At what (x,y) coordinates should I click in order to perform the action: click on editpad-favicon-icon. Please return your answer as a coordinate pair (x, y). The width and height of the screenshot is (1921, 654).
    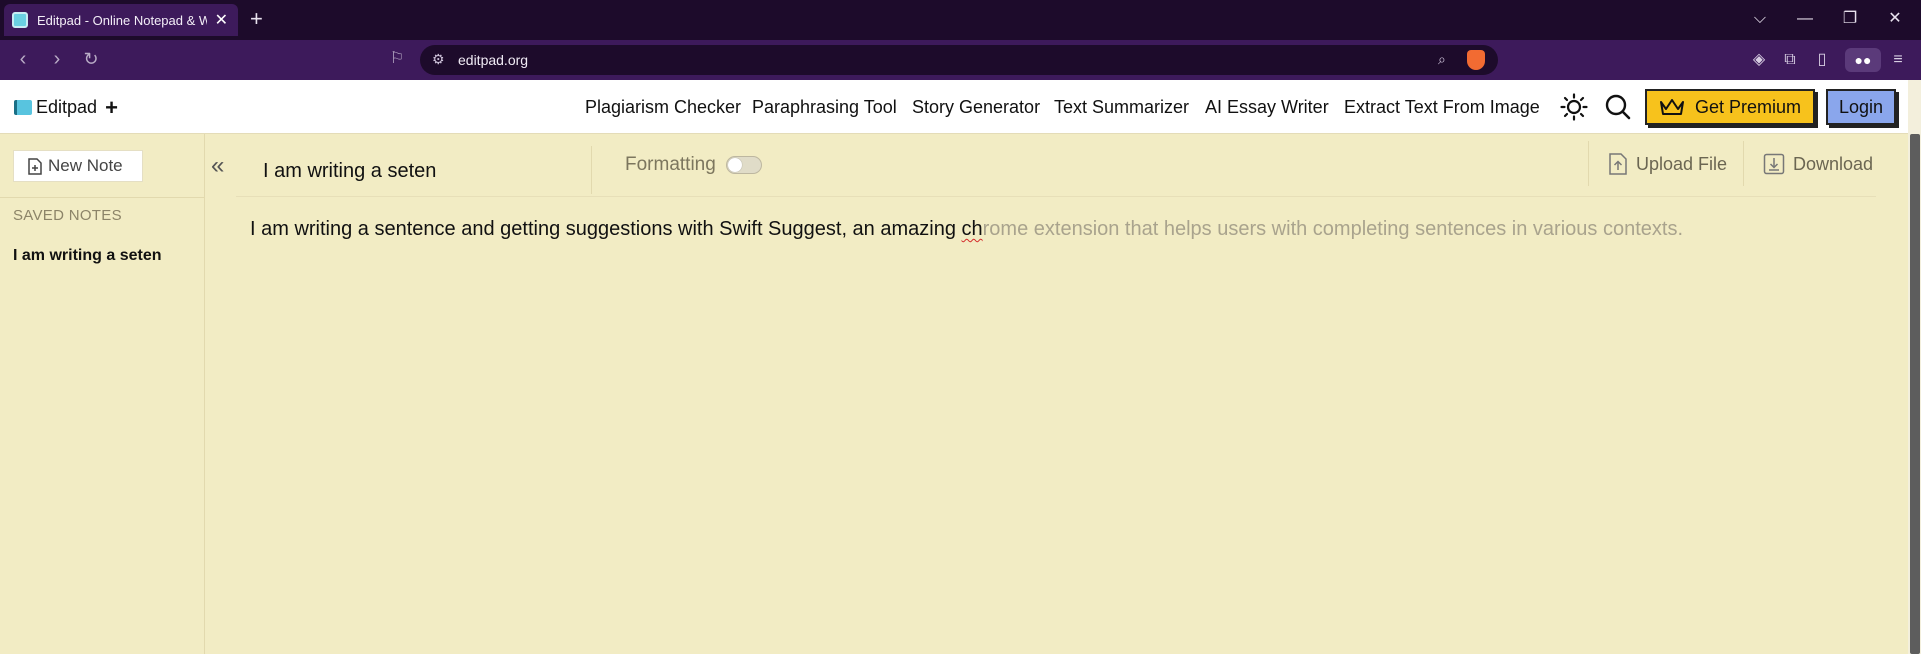
    Looking at the image, I should click on (20, 20).